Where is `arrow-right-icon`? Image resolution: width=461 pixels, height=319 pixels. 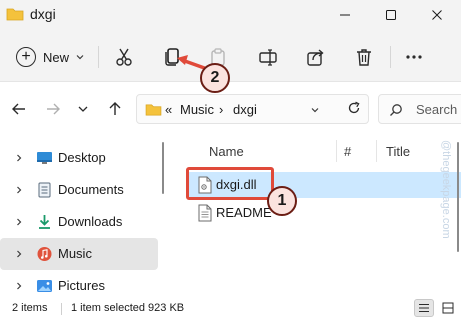
arrow-right-icon is located at coordinates (53, 109).